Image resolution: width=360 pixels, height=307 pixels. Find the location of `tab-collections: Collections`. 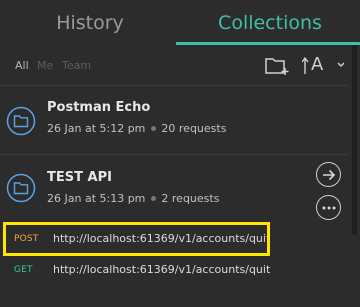

tab-collections: Collections is located at coordinates (268, 22).